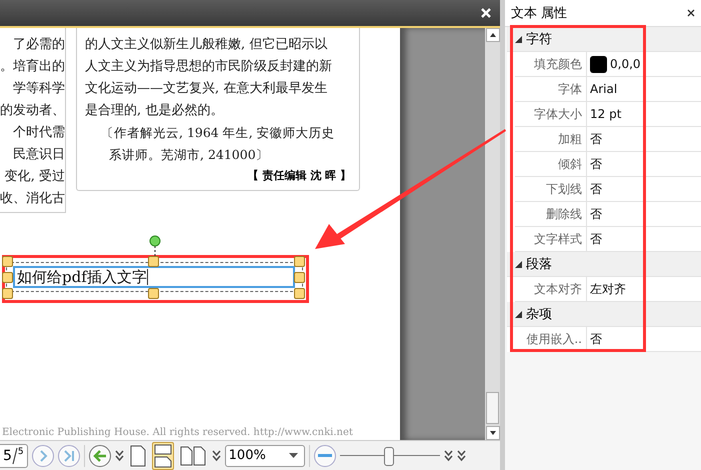 The width and height of the screenshot is (701, 470). I want to click on next-page-icon, so click(43, 455).